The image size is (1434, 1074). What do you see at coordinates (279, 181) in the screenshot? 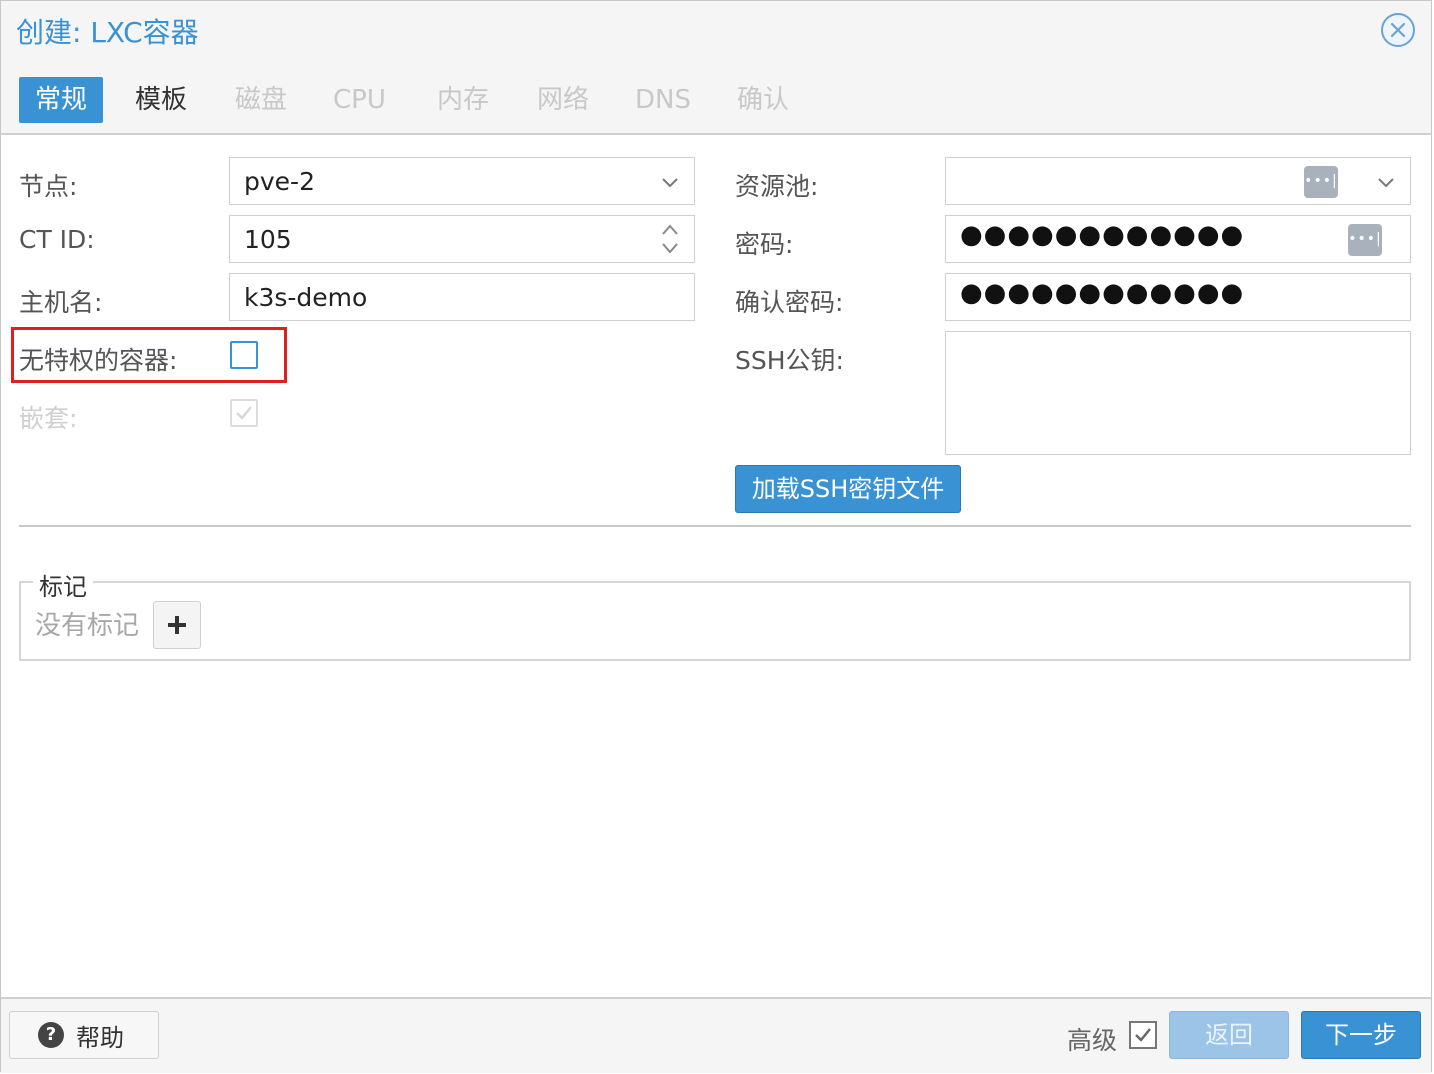
I see `node-value: pve-2` at bounding box center [279, 181].